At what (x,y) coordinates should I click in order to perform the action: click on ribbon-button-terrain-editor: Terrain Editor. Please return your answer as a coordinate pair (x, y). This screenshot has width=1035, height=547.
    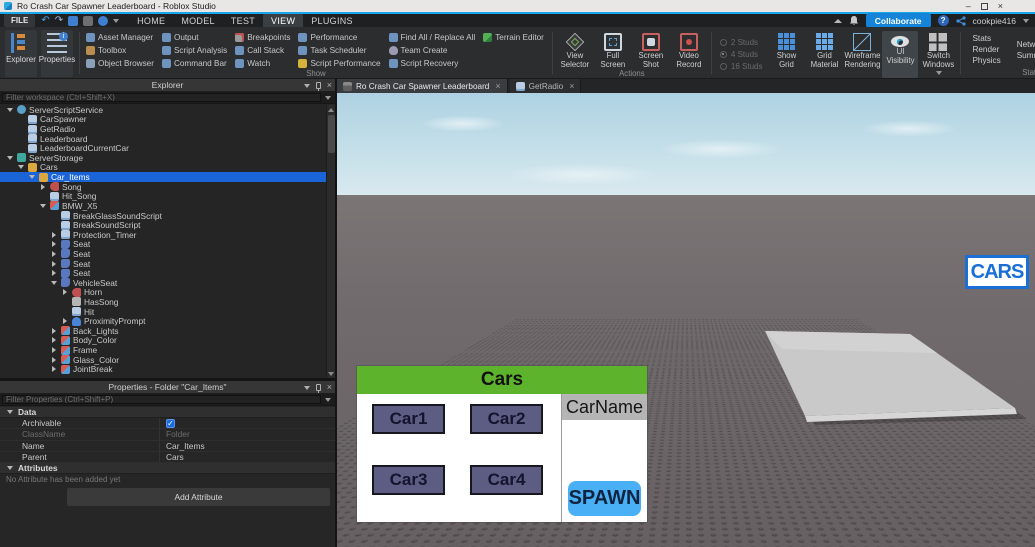
    Looking at the image, I should click on (514, 37).